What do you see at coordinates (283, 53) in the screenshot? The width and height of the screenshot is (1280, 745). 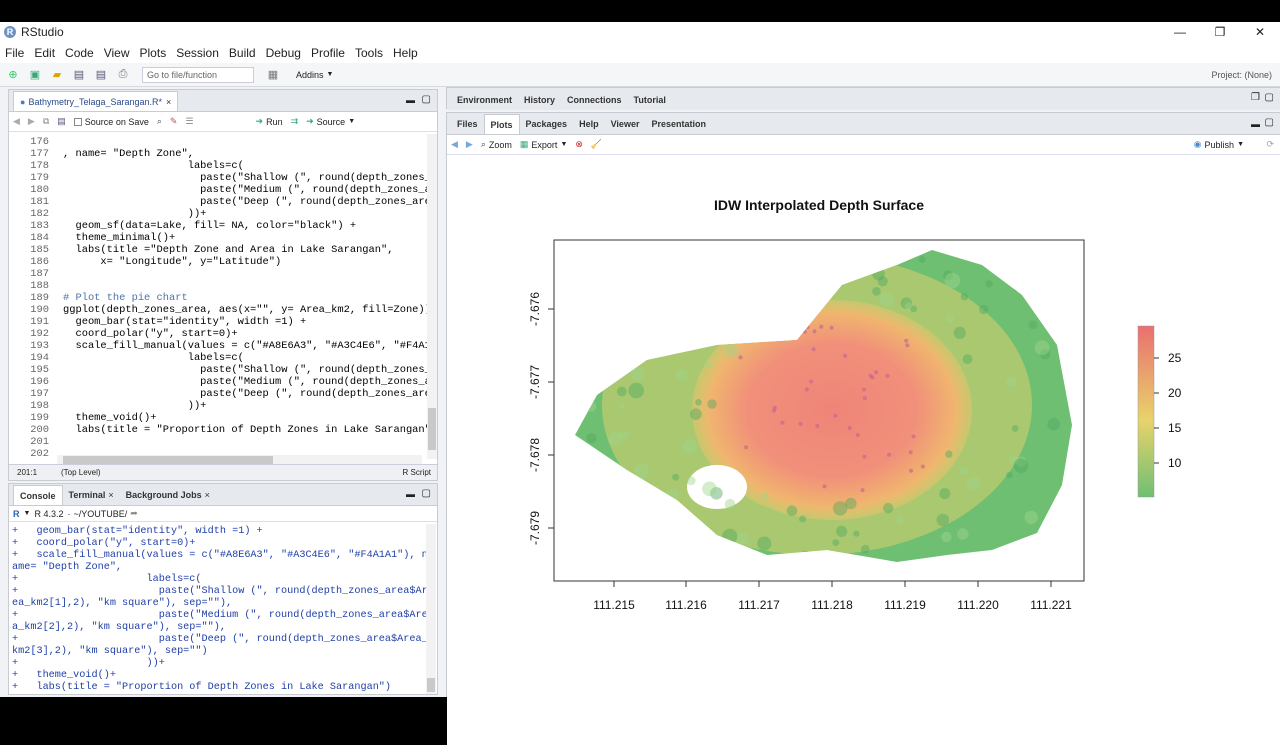 I see `menu-debug: Debug` at bounding box center [283, 53].